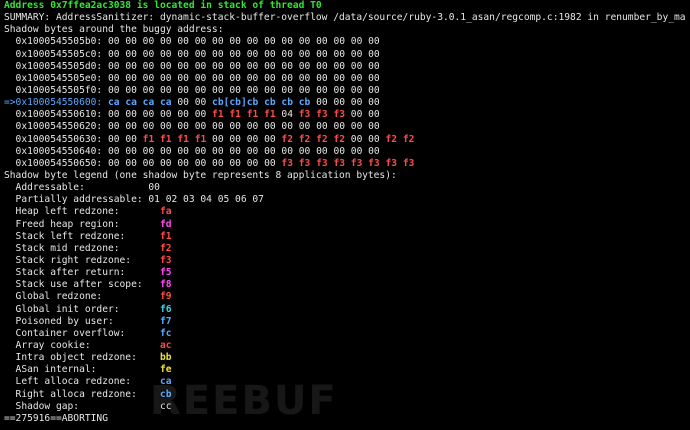 This screenshot has width=690, height=430. Describe the element at coordinates (345, 407) in the screenshot. I see `legend-row: Shadow gap: cc` at that location.